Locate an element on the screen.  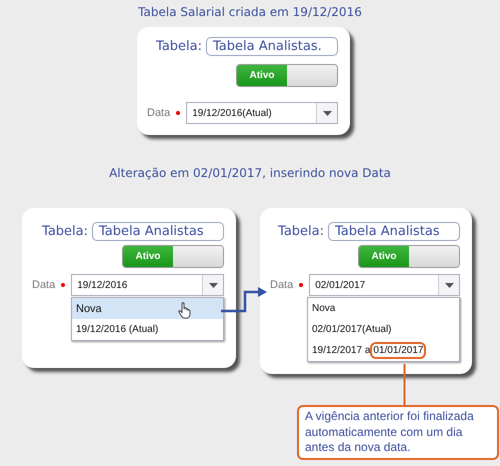
table-name-field: Tabela Analistas. is located at coordinates (272, 46).